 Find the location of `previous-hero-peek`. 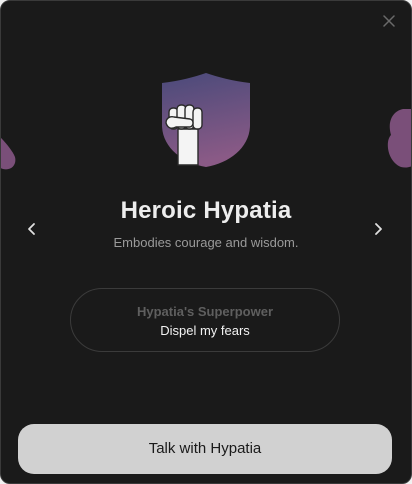

previous-hero-peek is located at coordinates (9, 146).